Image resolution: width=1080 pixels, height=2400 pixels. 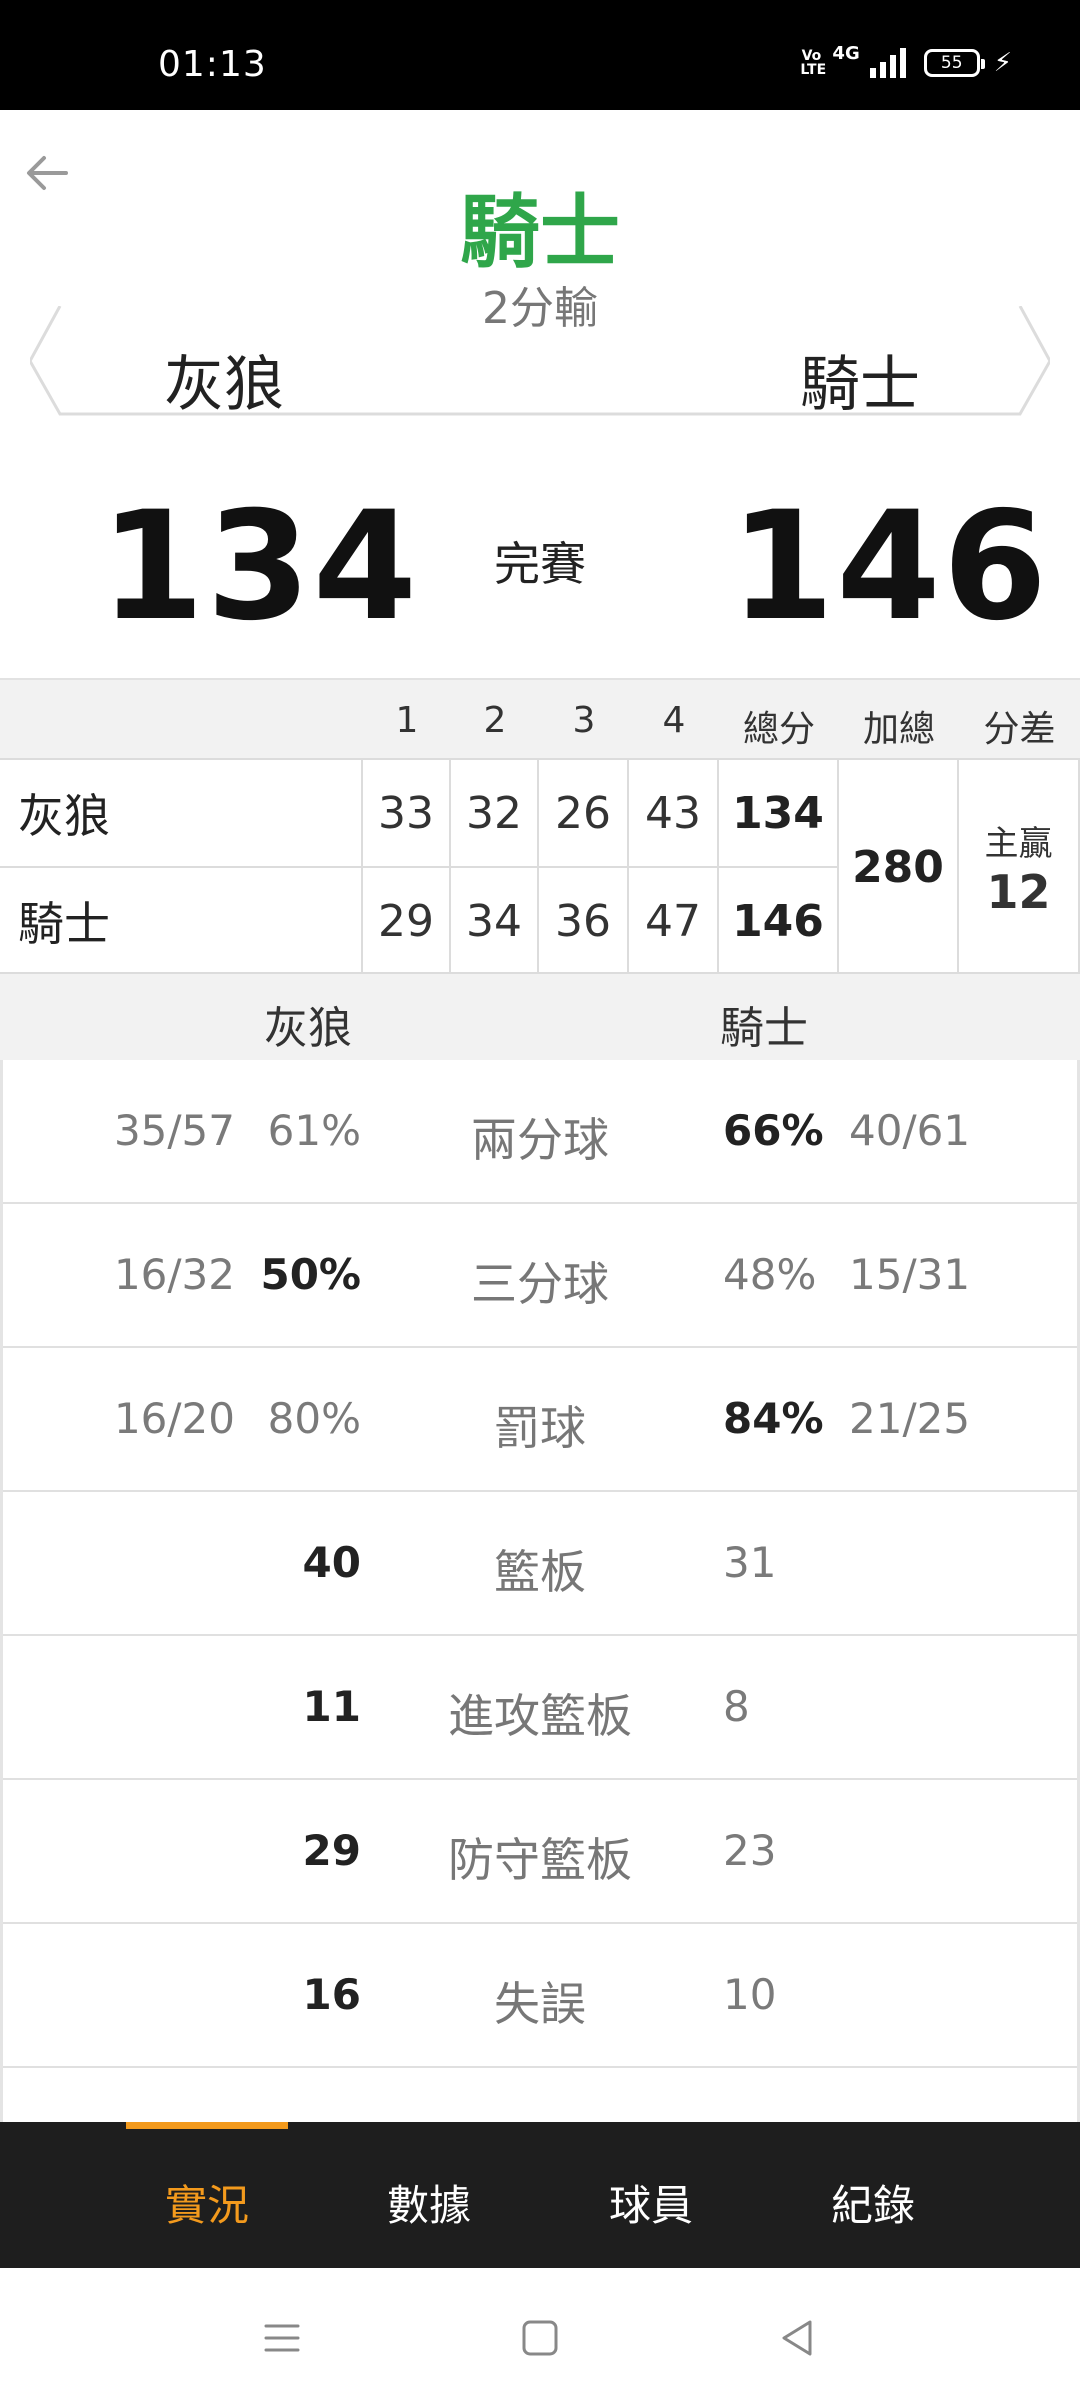 What do you see at coordinates (540, 1420) in the screenshot?
I see `stat-row-free-throws: 16/20 80% 罰球 84% 21/25` at bounding box center [540, 1420].